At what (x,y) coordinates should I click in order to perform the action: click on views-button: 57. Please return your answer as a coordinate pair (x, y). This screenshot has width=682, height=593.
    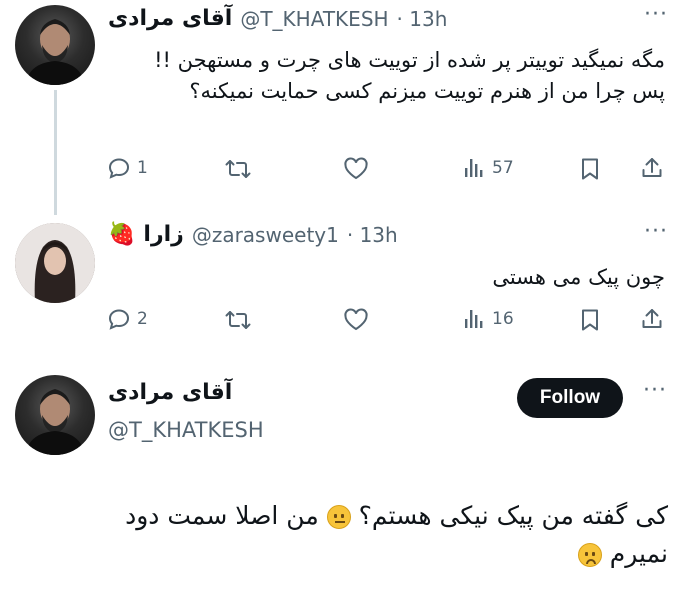
    Looking at the image, I should click on (488, 168).